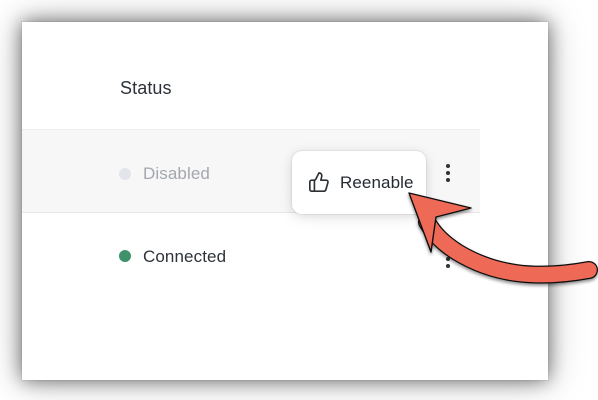  I want to click on status-column-header: Status, so click(146, 88).